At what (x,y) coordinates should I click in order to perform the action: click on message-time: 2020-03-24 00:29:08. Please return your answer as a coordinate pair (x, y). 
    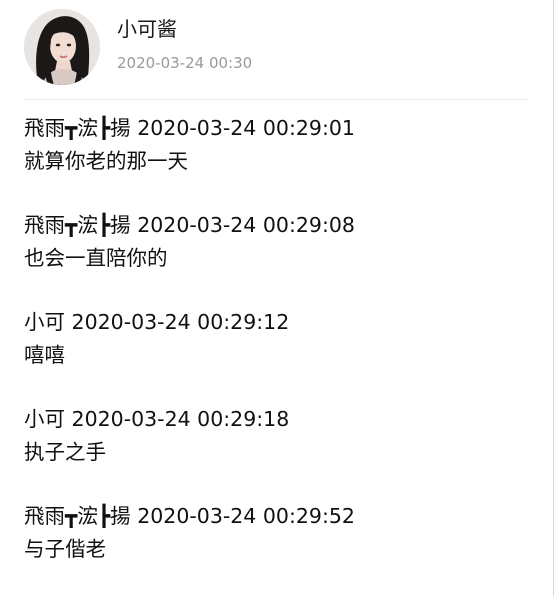
    Looking at the image, I should click on (246, 225).